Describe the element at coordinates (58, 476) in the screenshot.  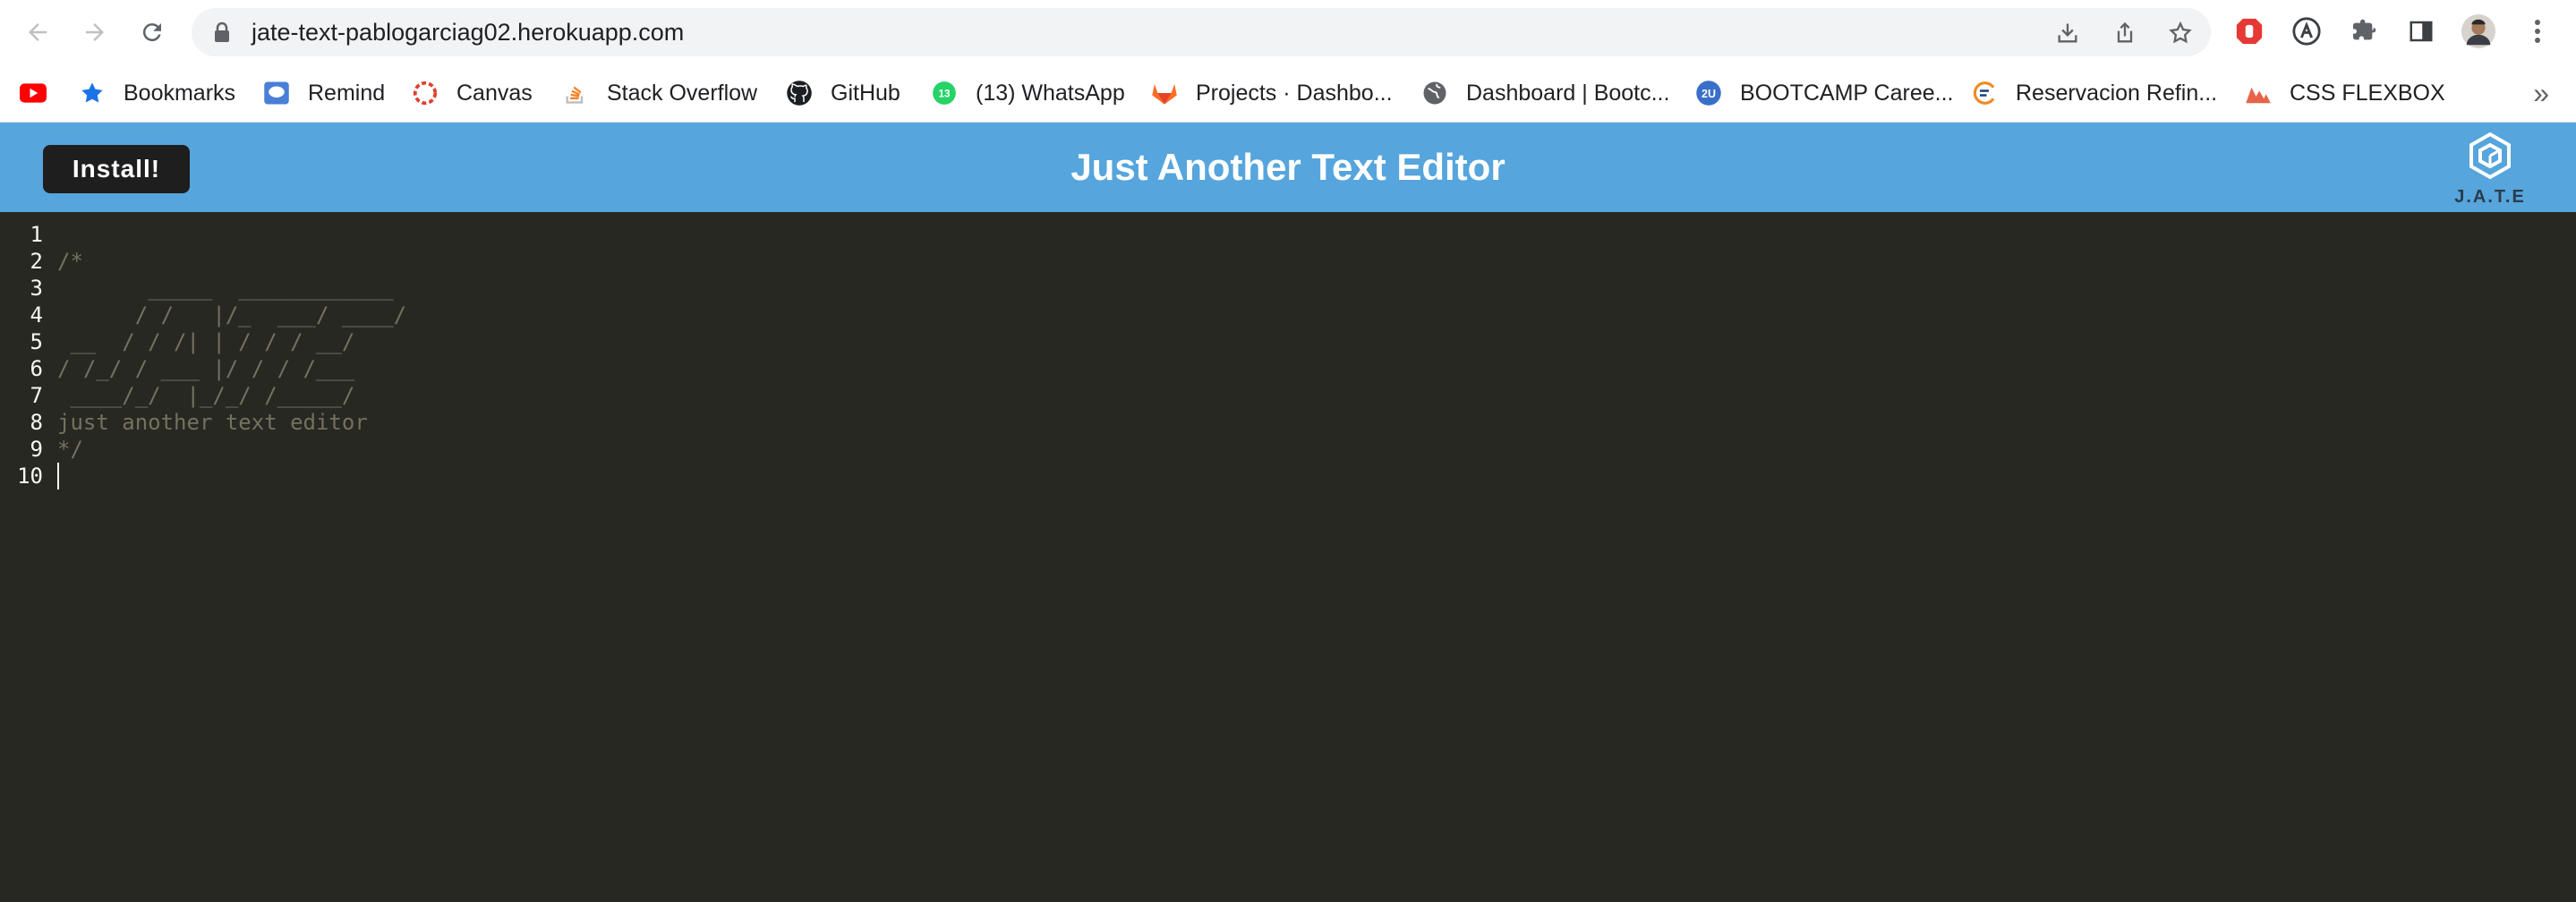
I see `text-cursor` at that location.